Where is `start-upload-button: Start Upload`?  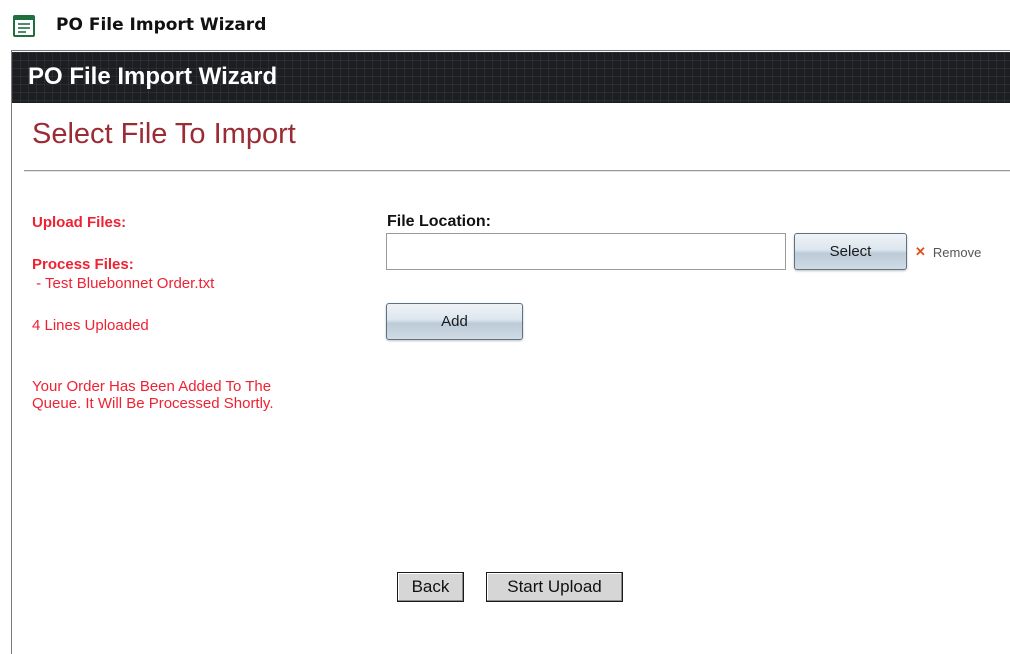 start-upload-button: Start Upload is located at coordinates (554, 587).